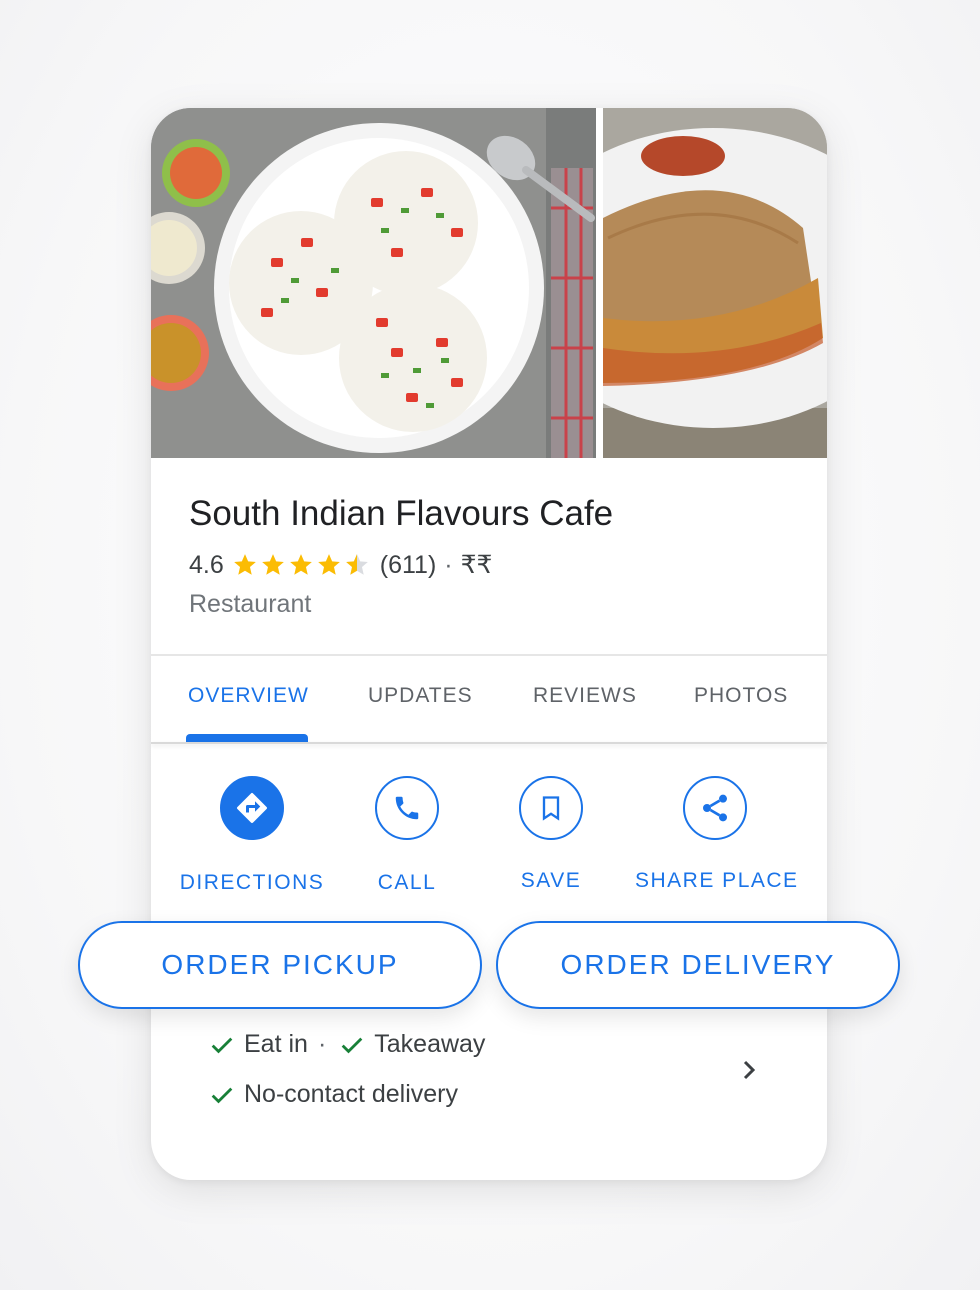  I want to click on star-rating, so click(302, 565).